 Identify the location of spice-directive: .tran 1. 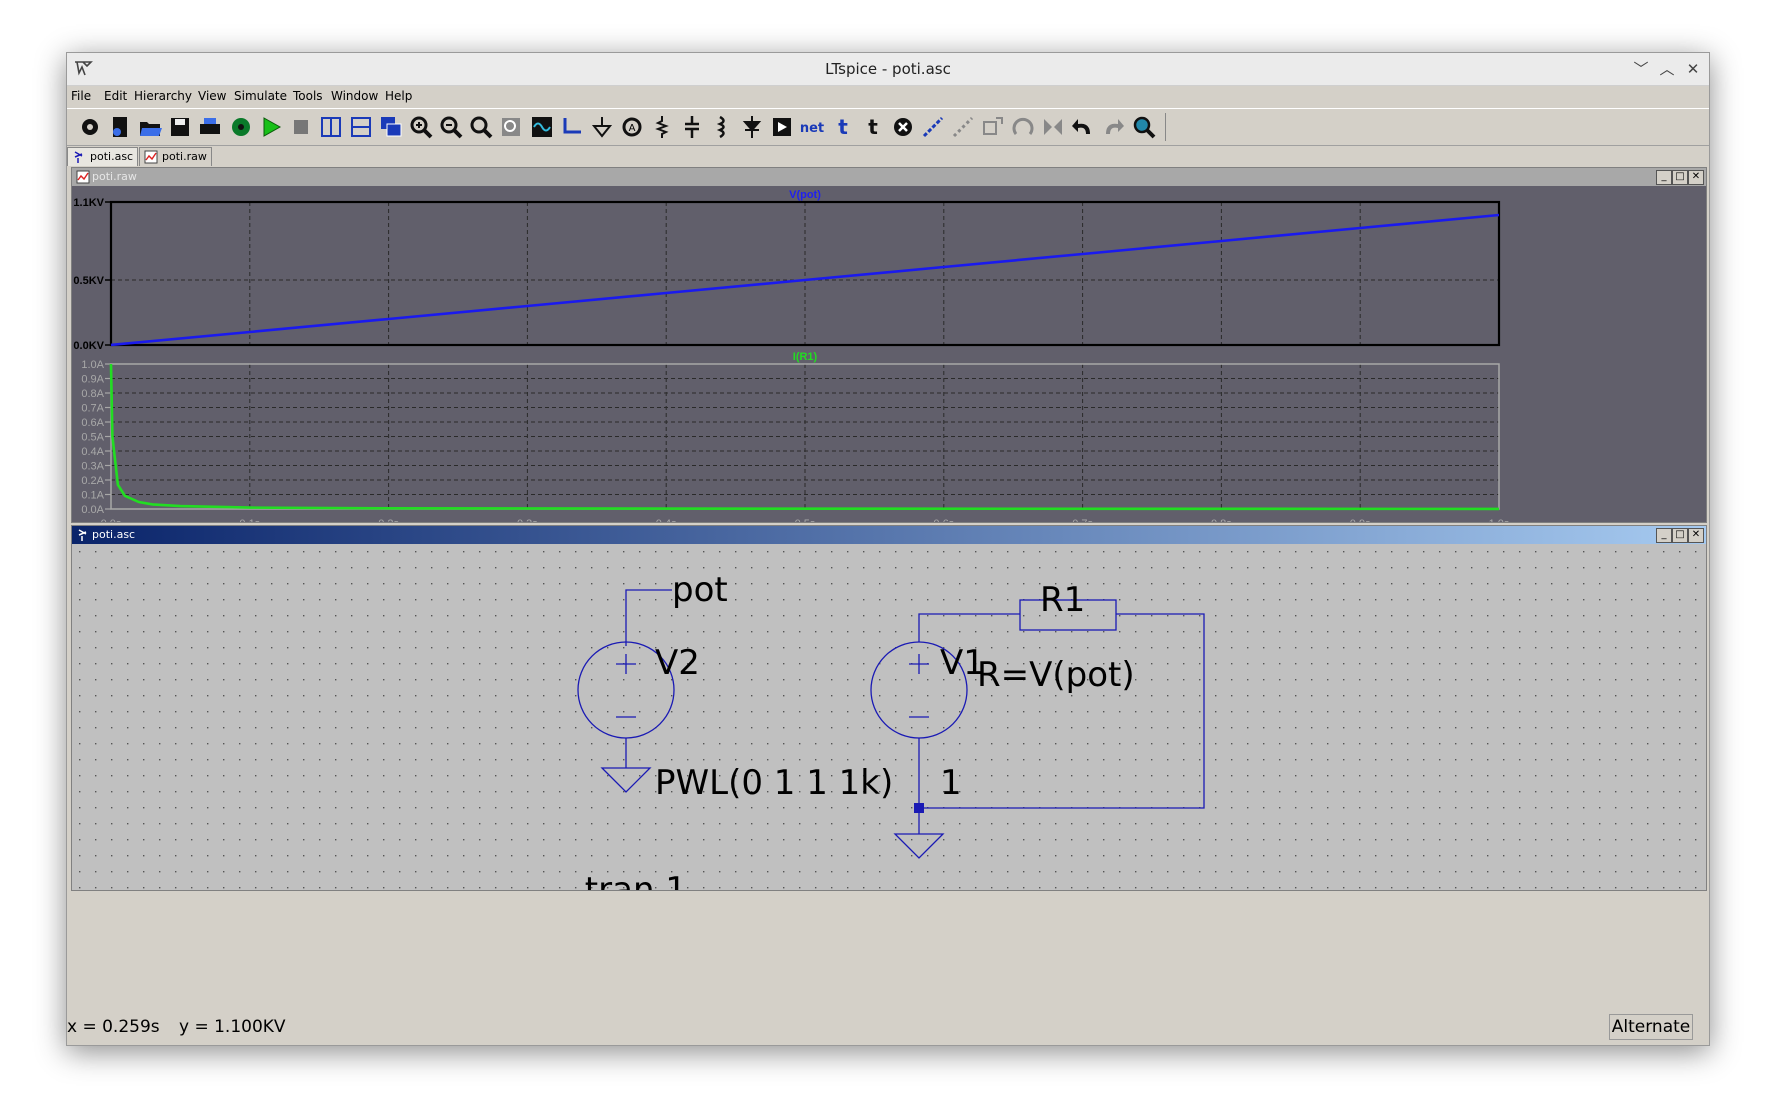
(630, 880).